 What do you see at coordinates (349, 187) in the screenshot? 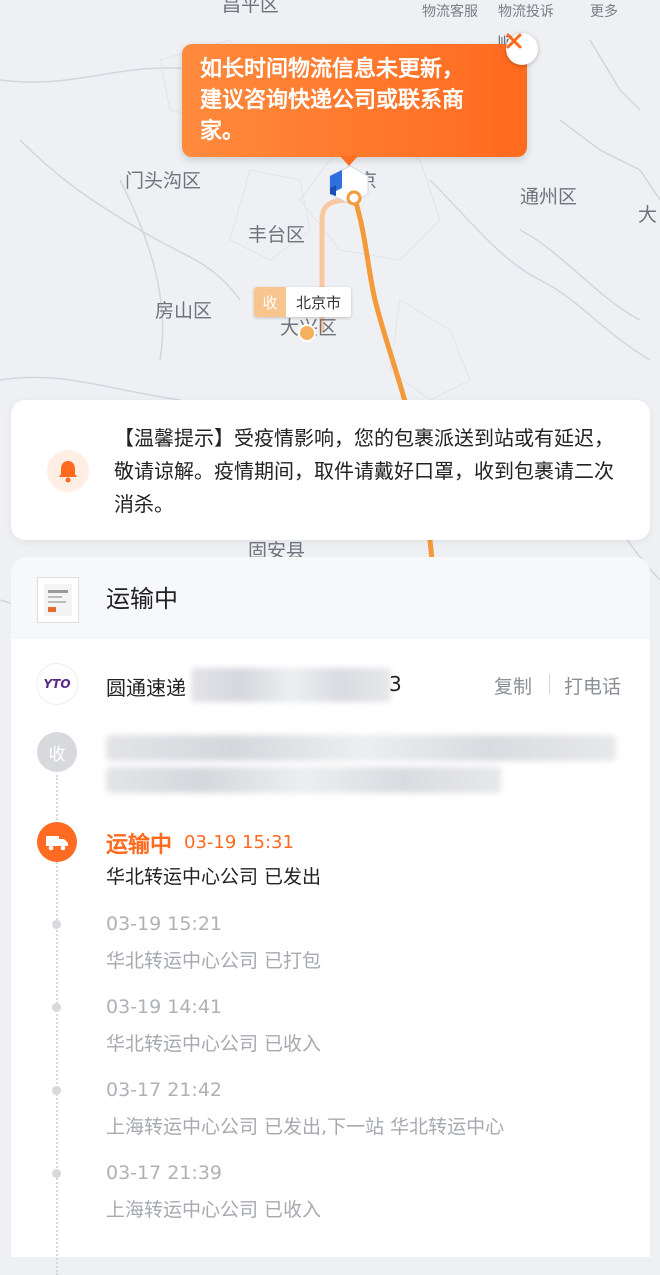
I see `truck-marker-icon` at bounding box center [349, 187].